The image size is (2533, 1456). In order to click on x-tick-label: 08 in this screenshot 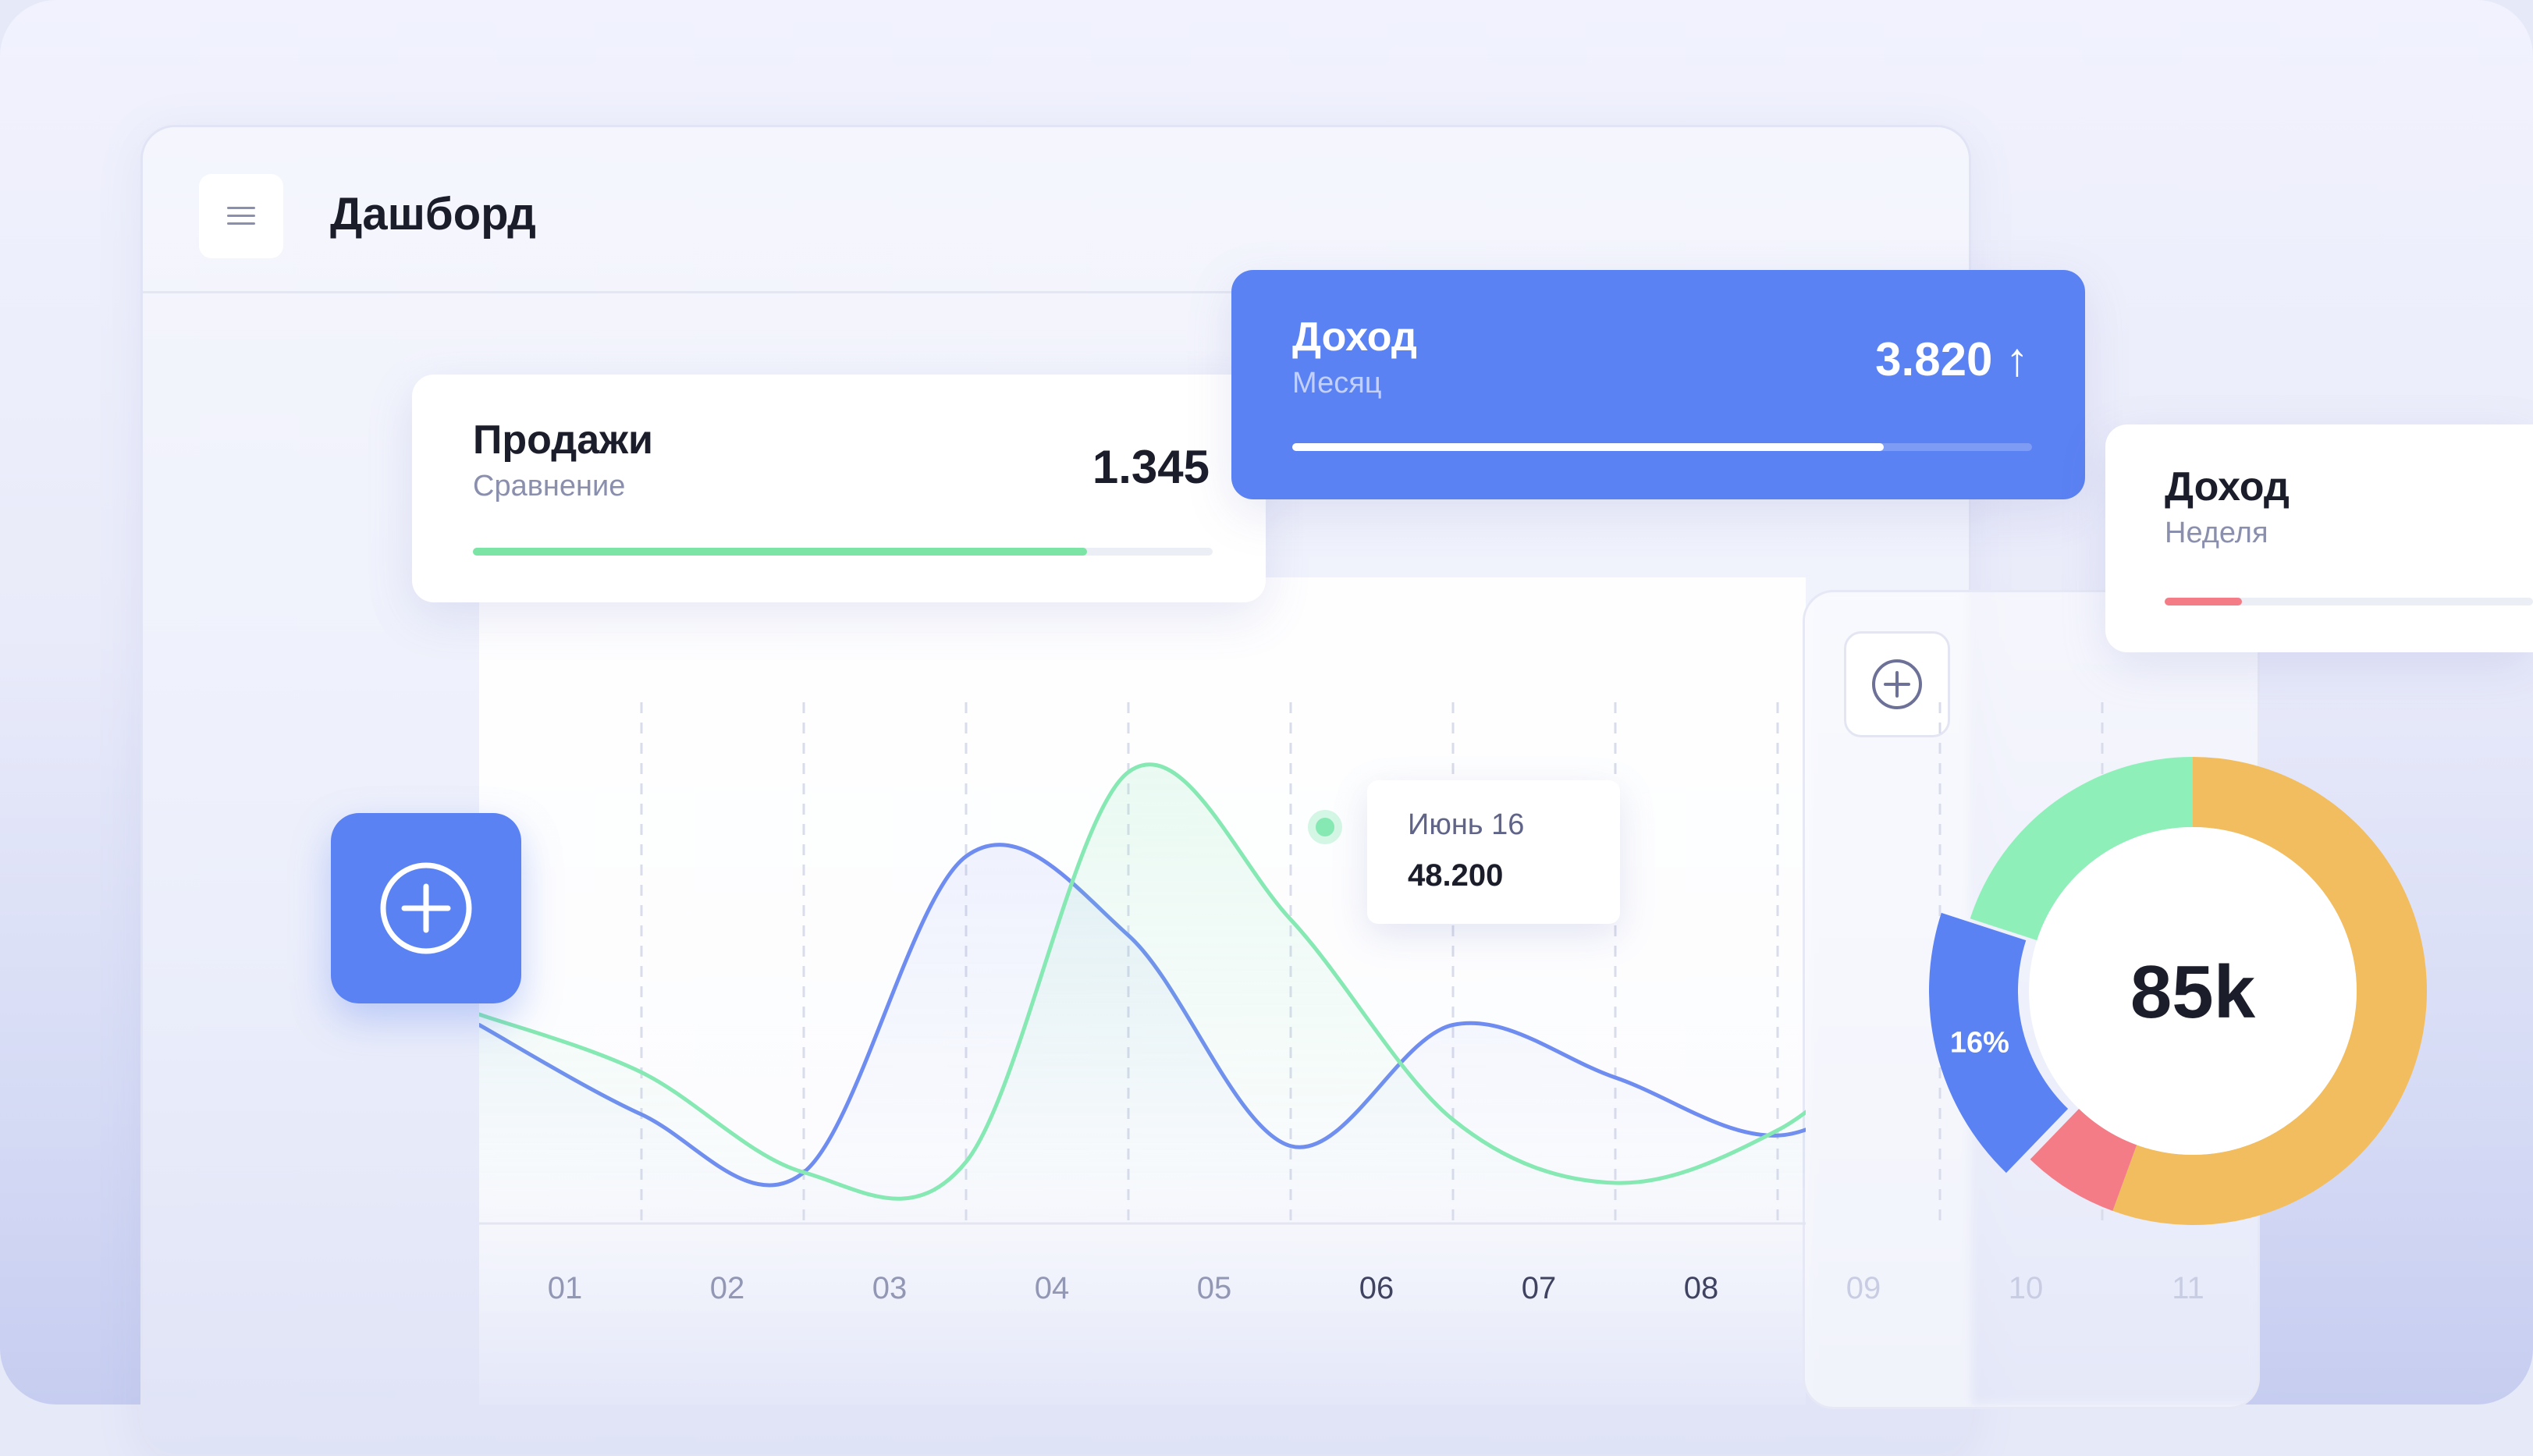, I will do `click(1701, 1288)`.